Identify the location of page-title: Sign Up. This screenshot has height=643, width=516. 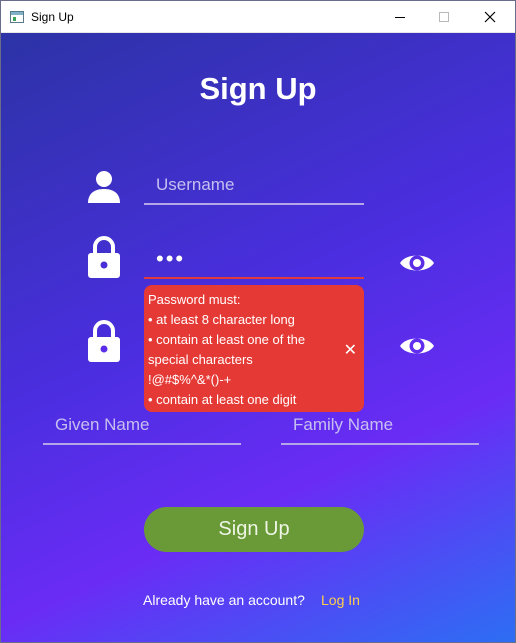
(258, 88).